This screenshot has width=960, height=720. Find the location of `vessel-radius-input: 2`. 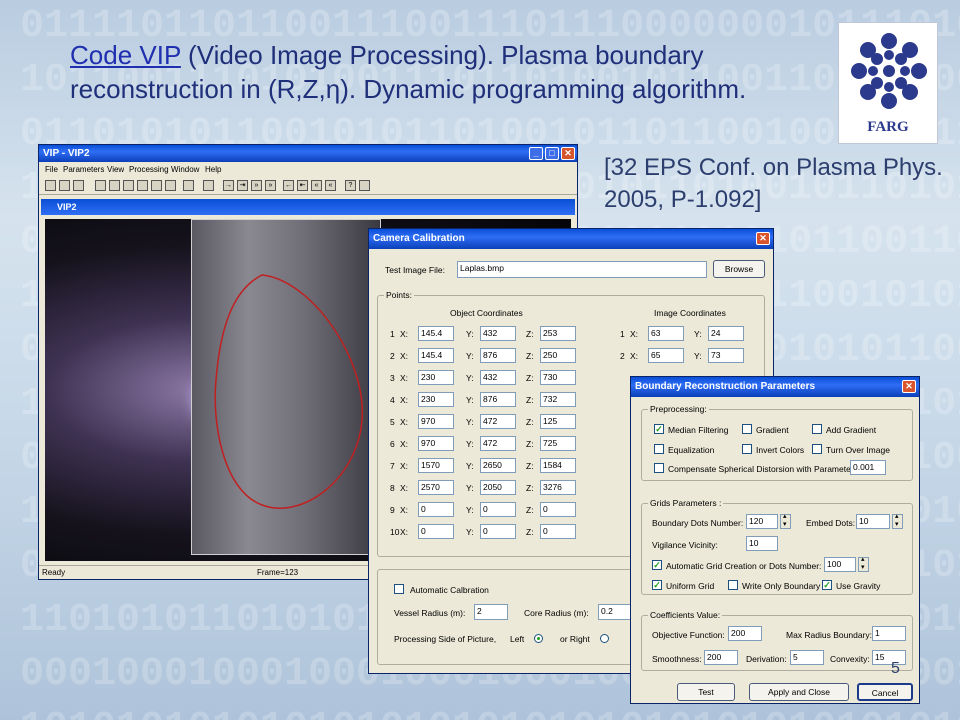

vessel-radius-input: 2 is located at coordinates (491, 612).